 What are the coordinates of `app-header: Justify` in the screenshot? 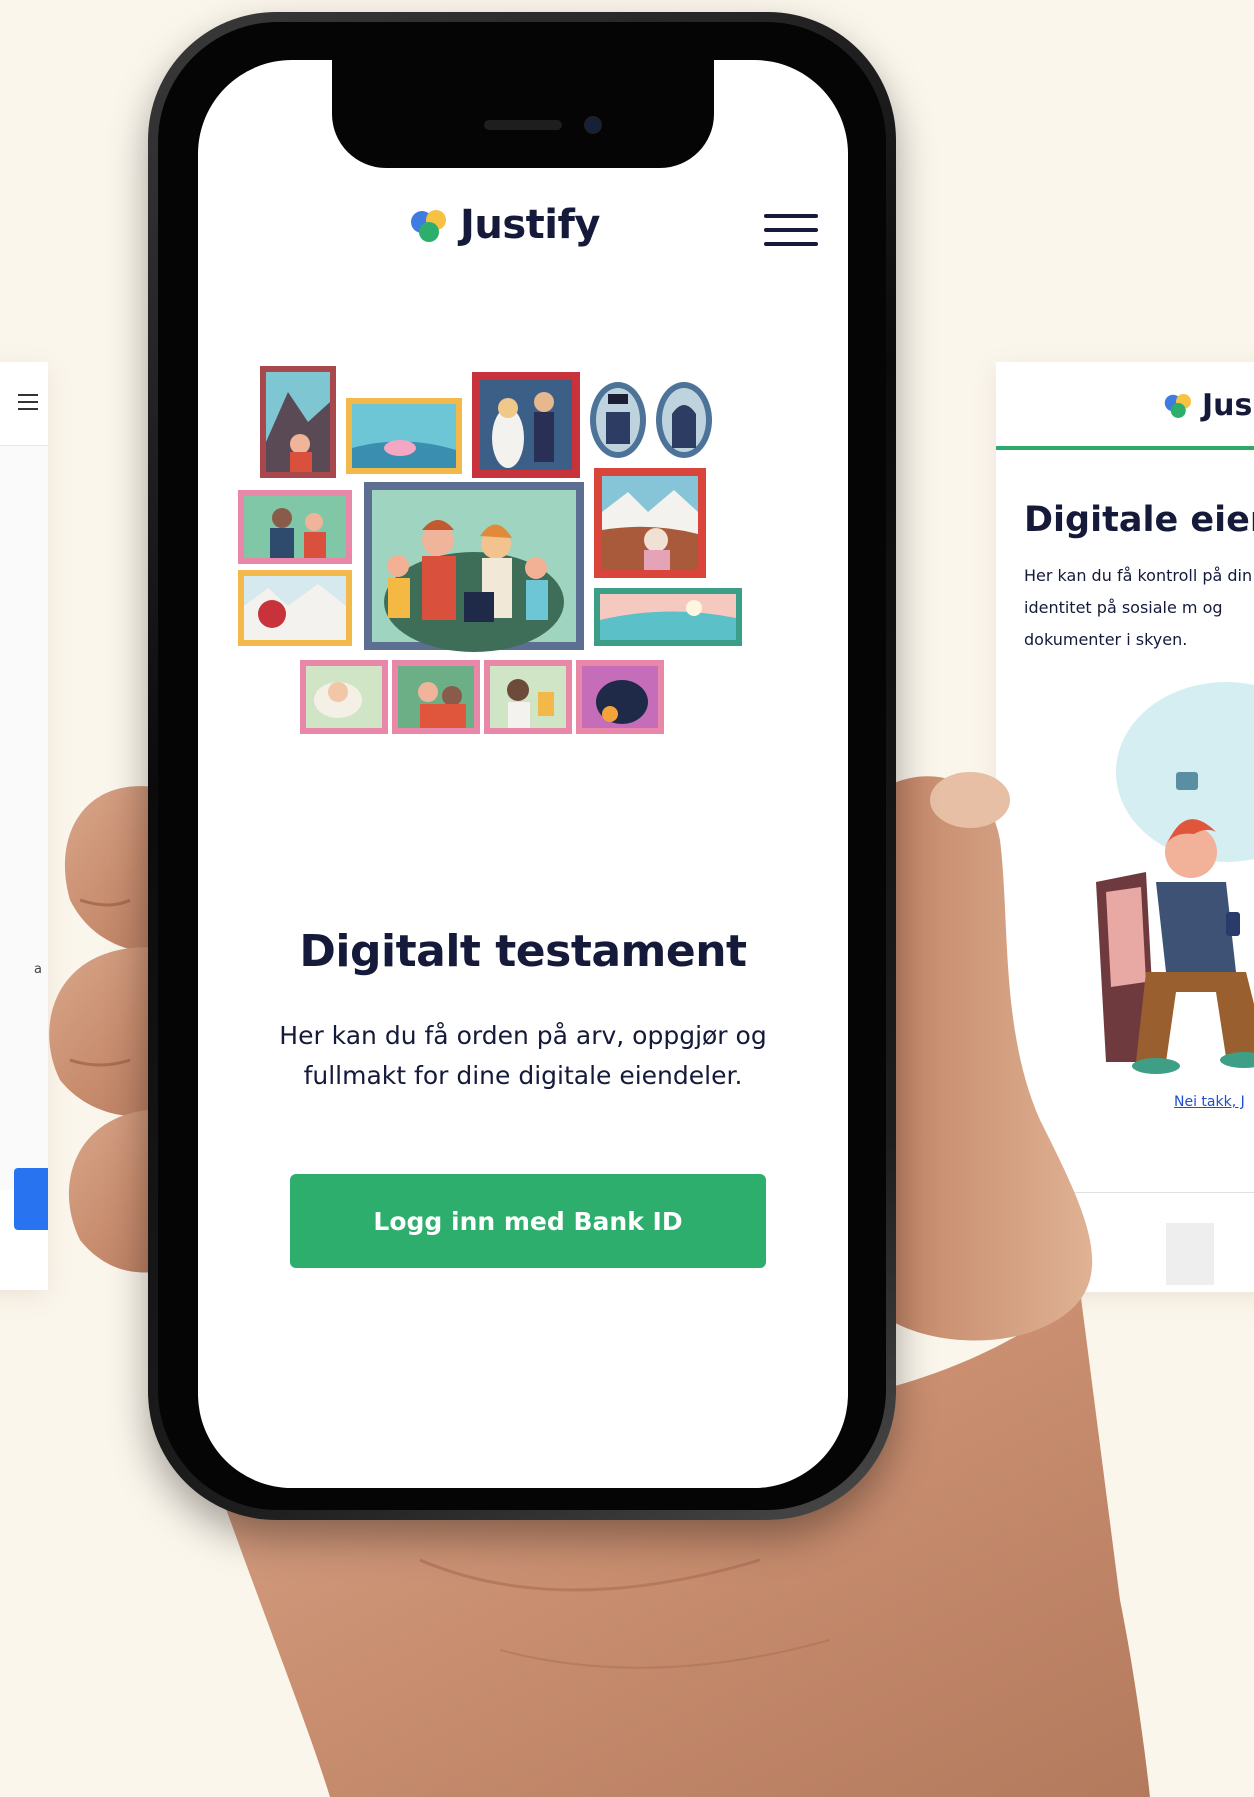 It's located at (523, 232).